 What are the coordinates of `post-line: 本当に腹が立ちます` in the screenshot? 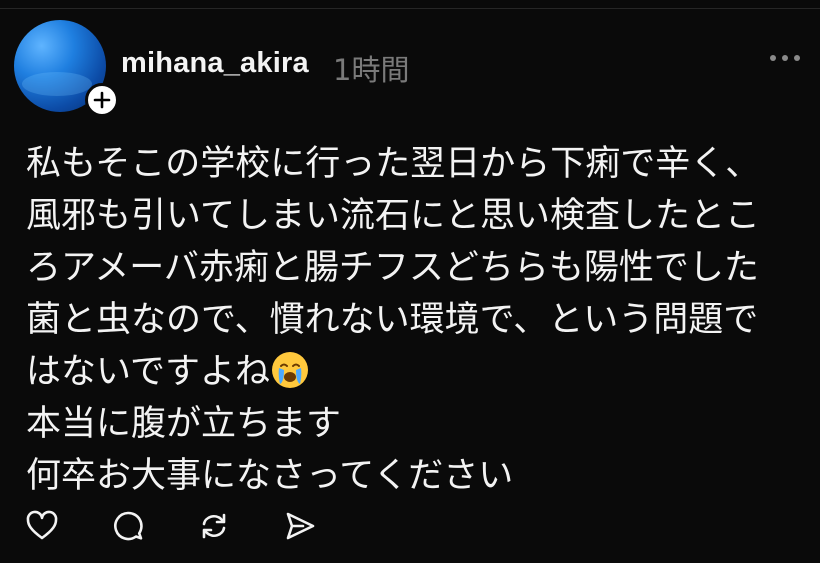 It's located at (184, 424).